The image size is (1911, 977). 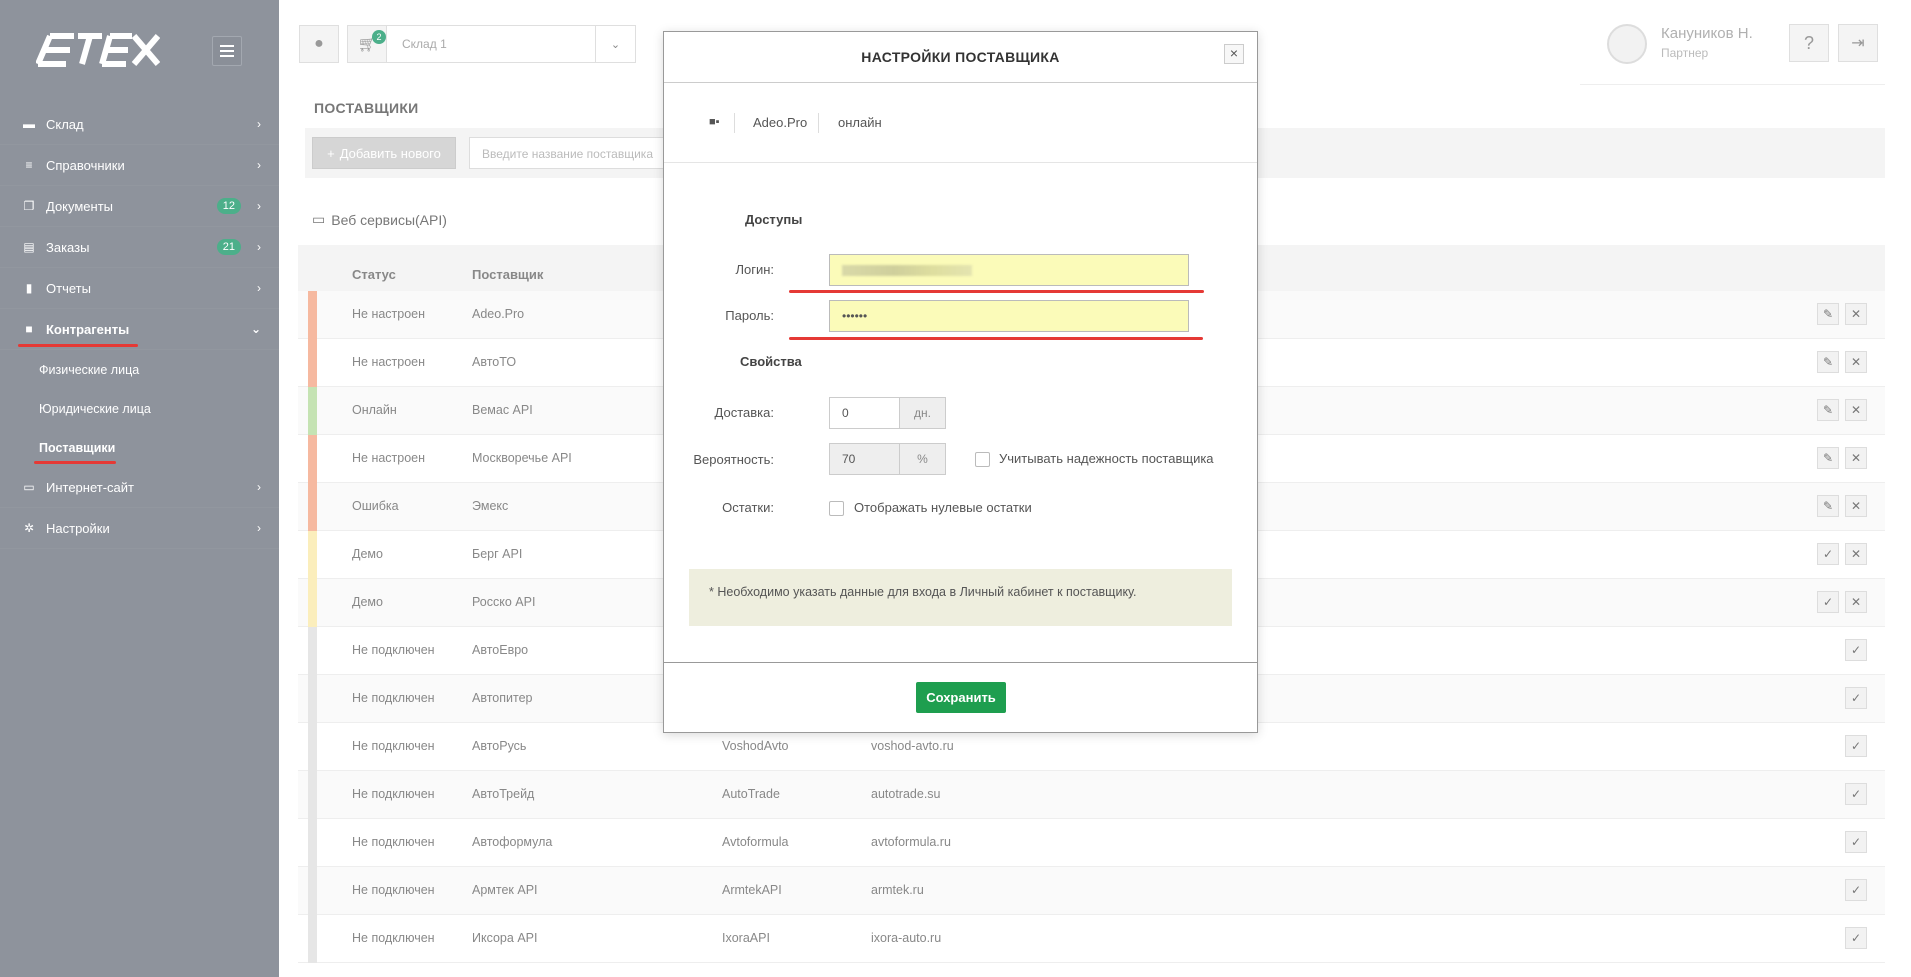 I want to click on sidebar-item-label: Справочники, so click(x=85, y=165).